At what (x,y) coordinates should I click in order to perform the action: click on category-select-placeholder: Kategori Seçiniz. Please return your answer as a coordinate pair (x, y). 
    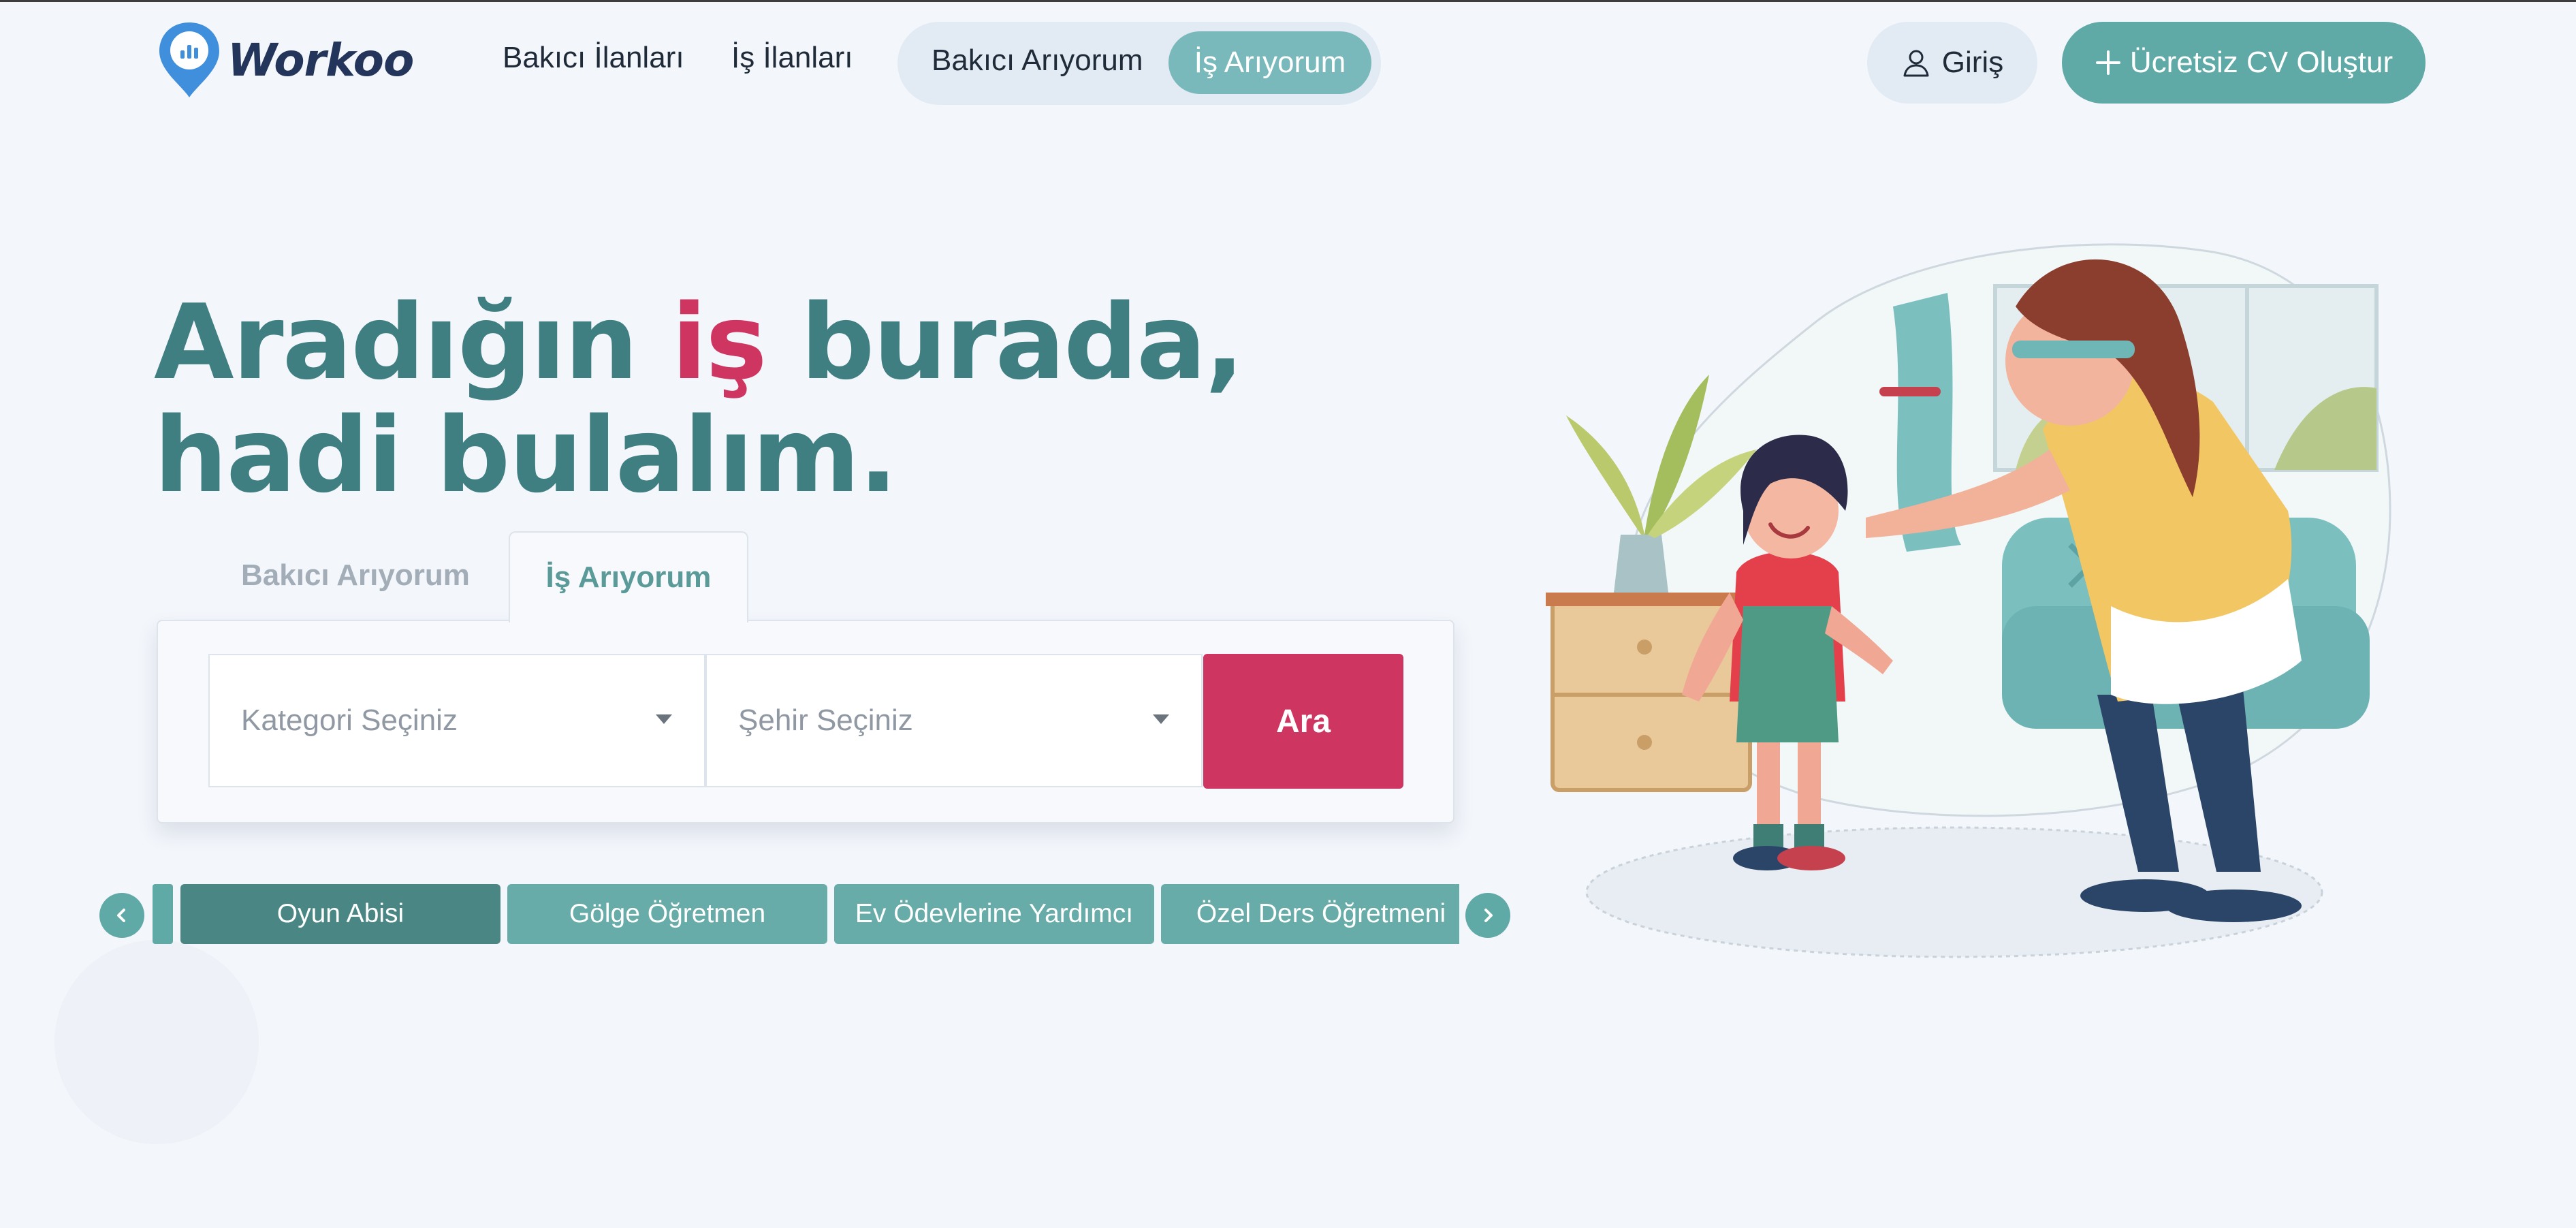
    Looking at the image, I should click on (349, 720).